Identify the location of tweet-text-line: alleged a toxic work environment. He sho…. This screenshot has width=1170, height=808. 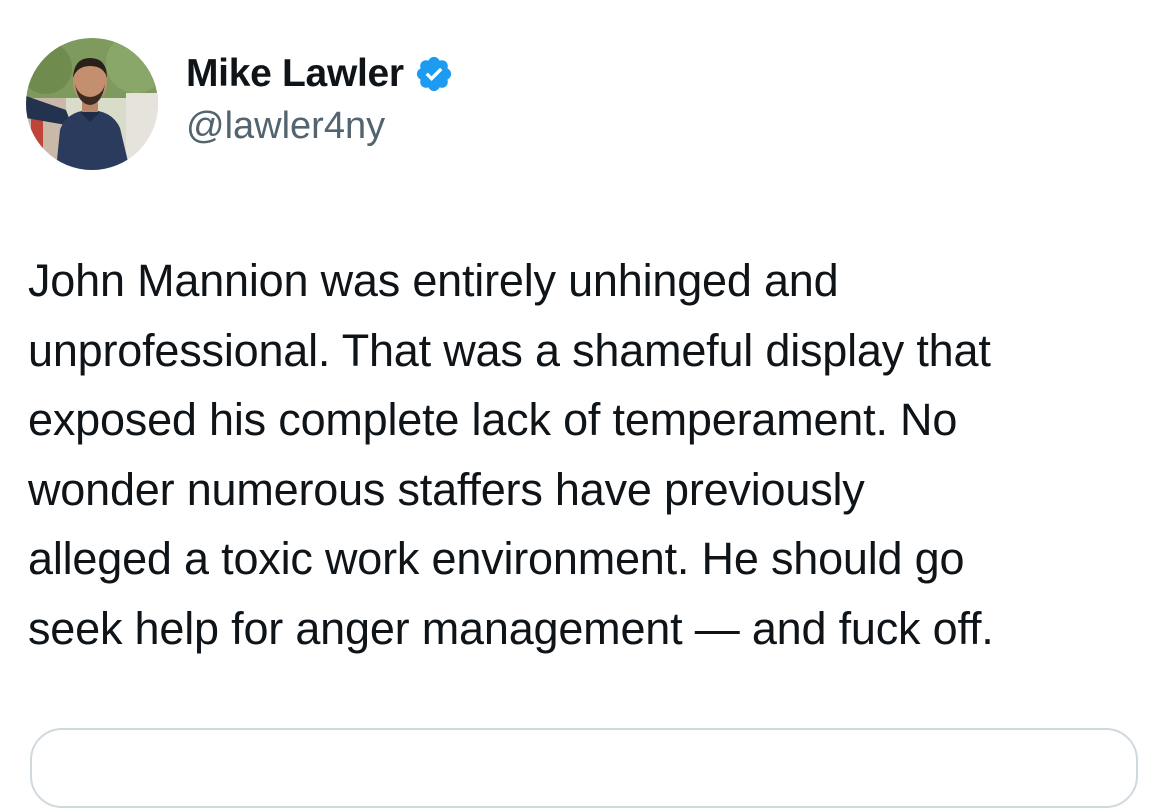
(496, 558).